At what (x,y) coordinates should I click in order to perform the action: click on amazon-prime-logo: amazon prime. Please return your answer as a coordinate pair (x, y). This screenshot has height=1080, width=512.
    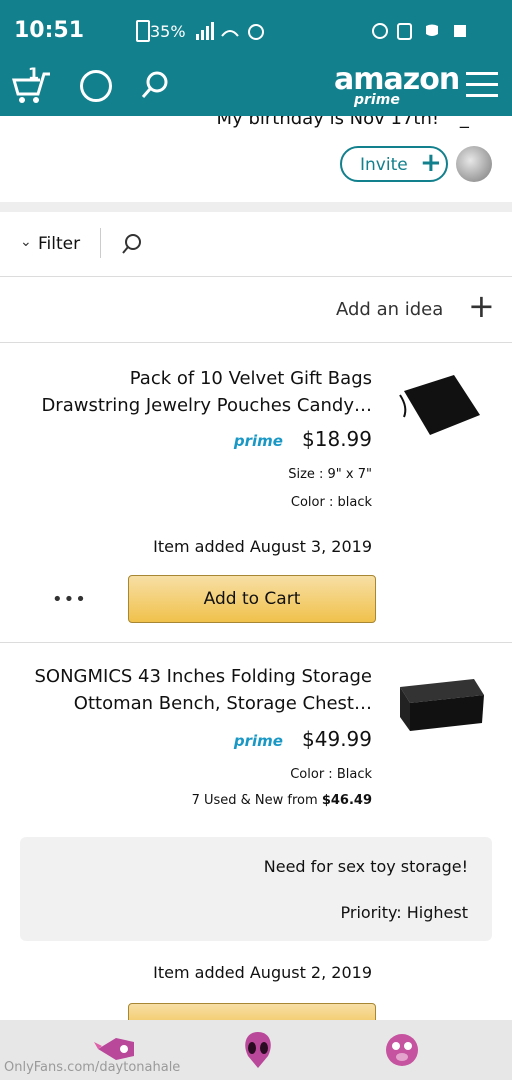
    Looking at the image, I should click on (390, 87).